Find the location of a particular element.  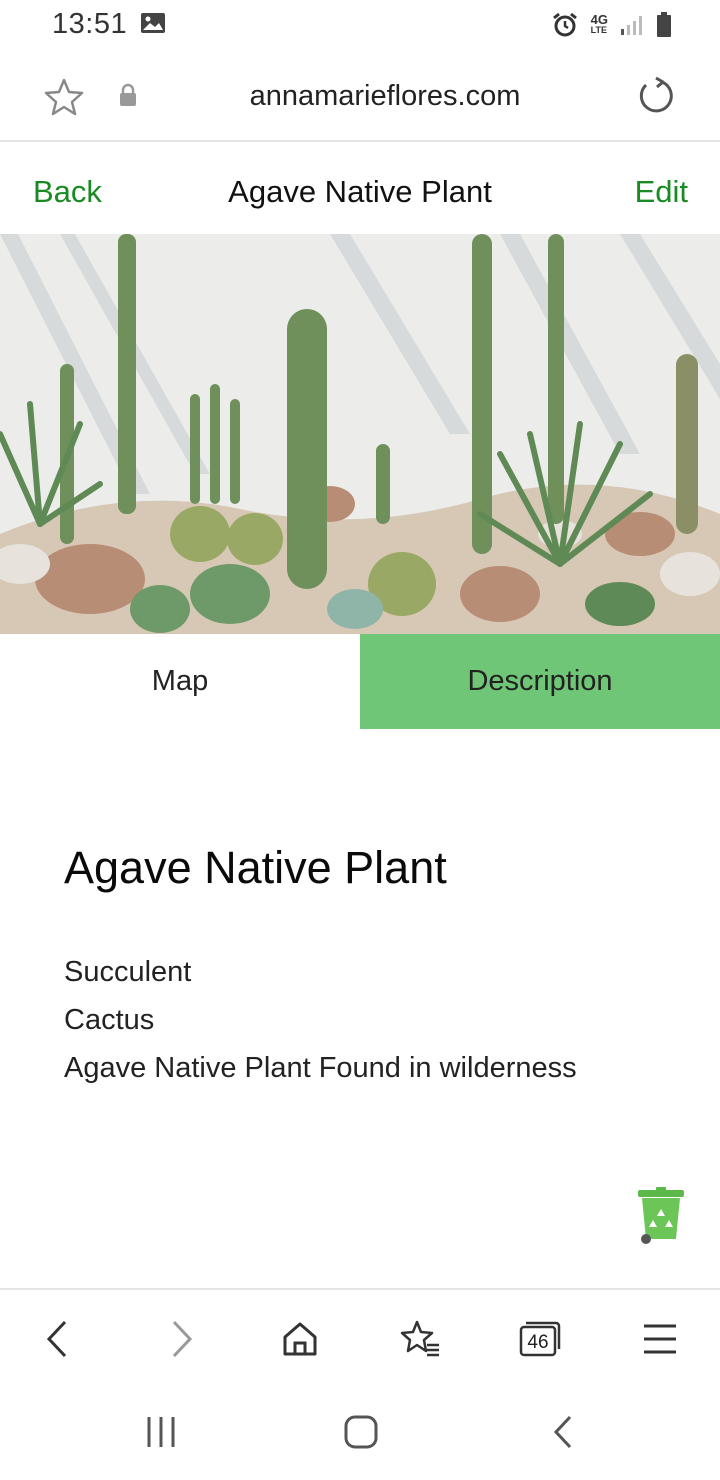

content-title: Agave Native Plant is located at coordinates (255, 867).